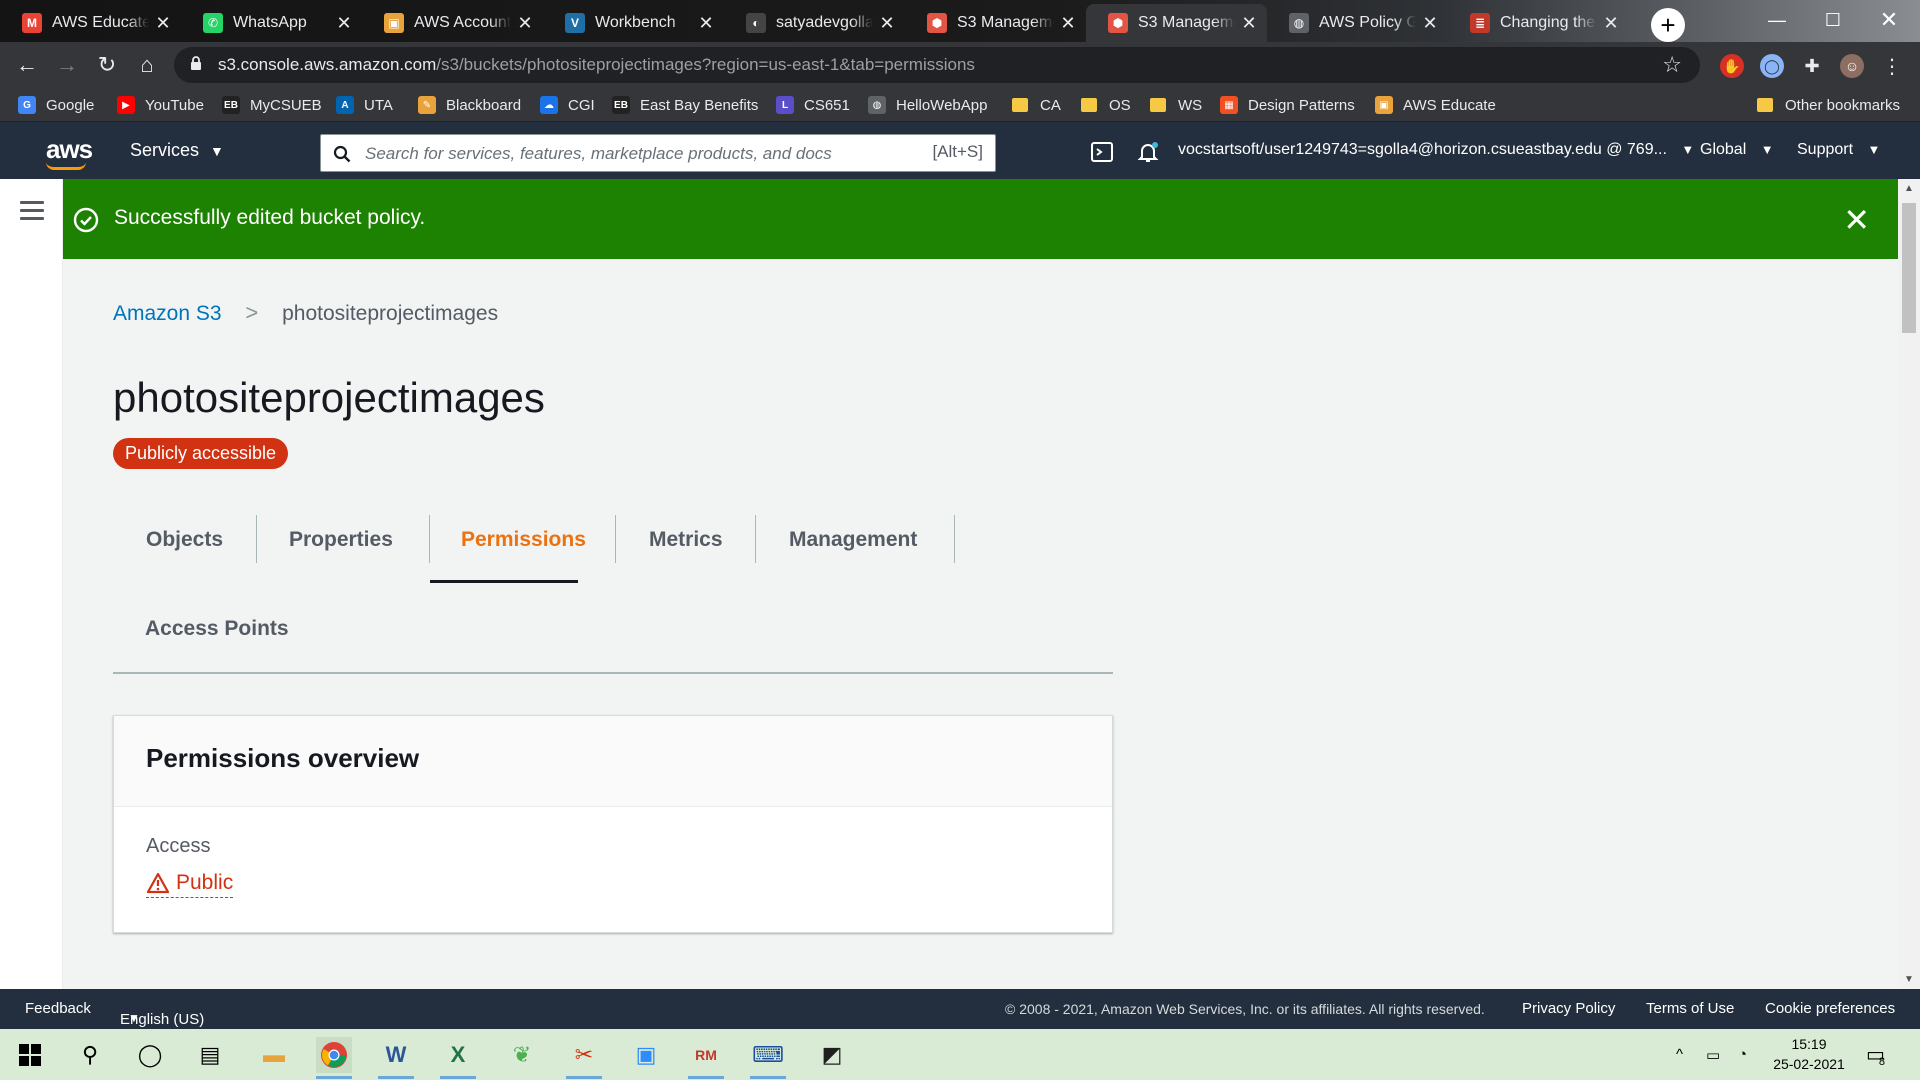 Image resolution: width=1920 pixels, height=1080 pixels. Describe the element at coordinates (462, 22) in the screenshot. I see `tab-title: AWS Account` at that location.